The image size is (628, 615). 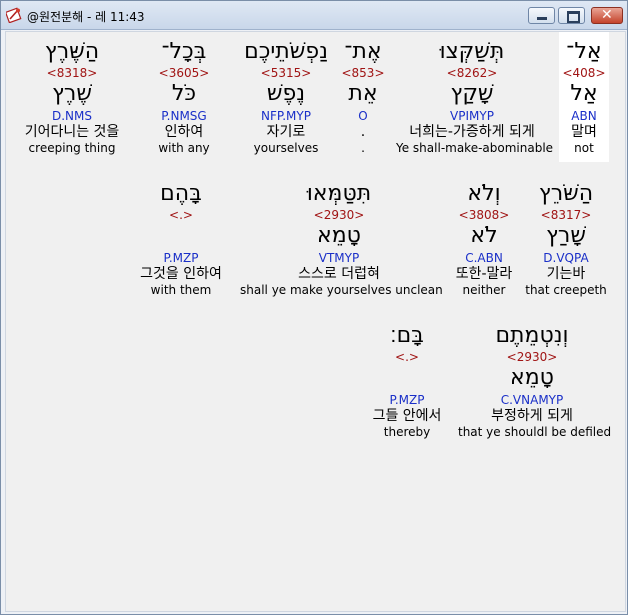 What do you see at coordinates (566, 235) in the screenshot?
I see `hebrew-lemma: שָׁרַץ` at bounding box center [566, 235].